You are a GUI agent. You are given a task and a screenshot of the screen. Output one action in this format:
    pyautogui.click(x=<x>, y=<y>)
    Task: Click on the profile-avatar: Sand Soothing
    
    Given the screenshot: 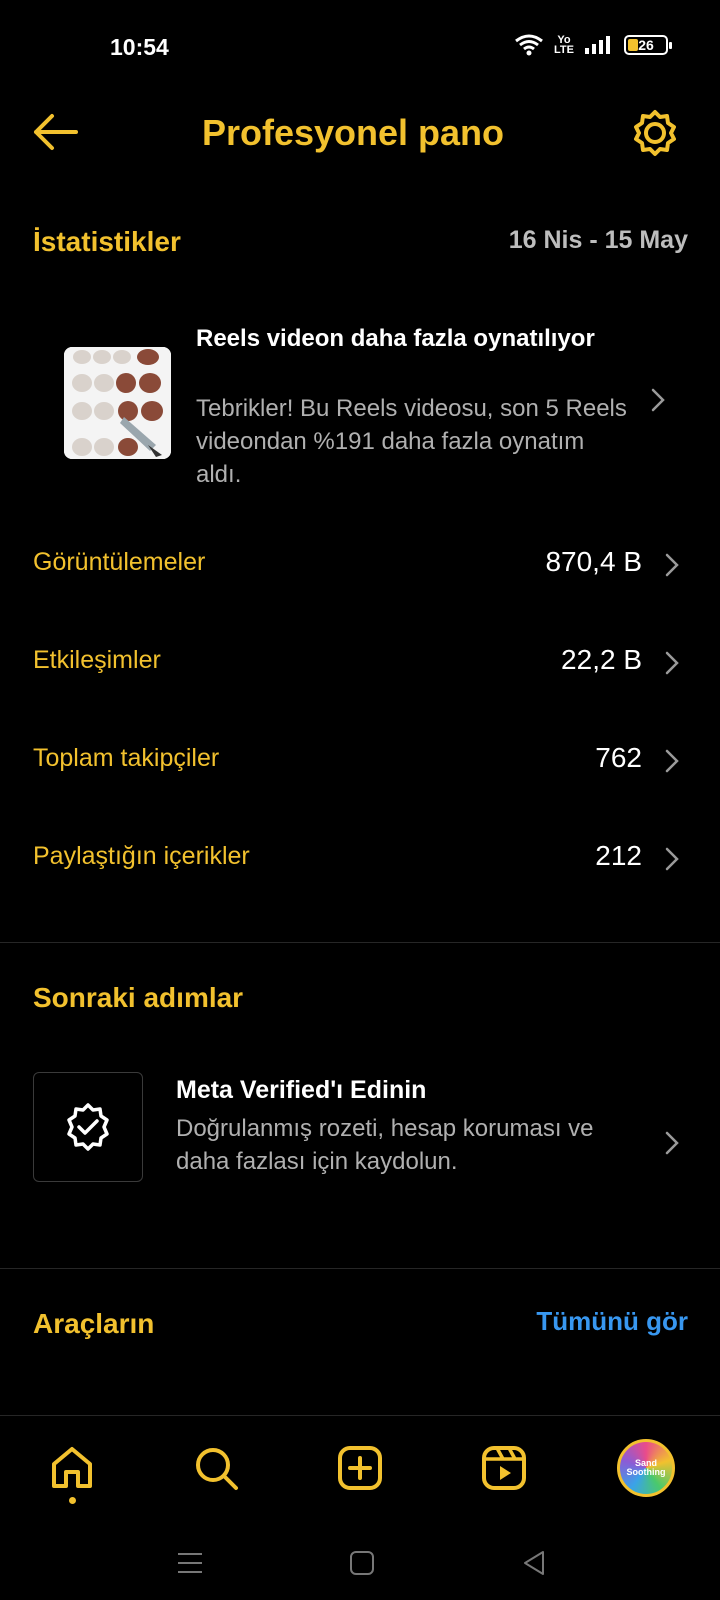 What is the action you would take?
    pyautogui.click(x=646, y=1468)
    